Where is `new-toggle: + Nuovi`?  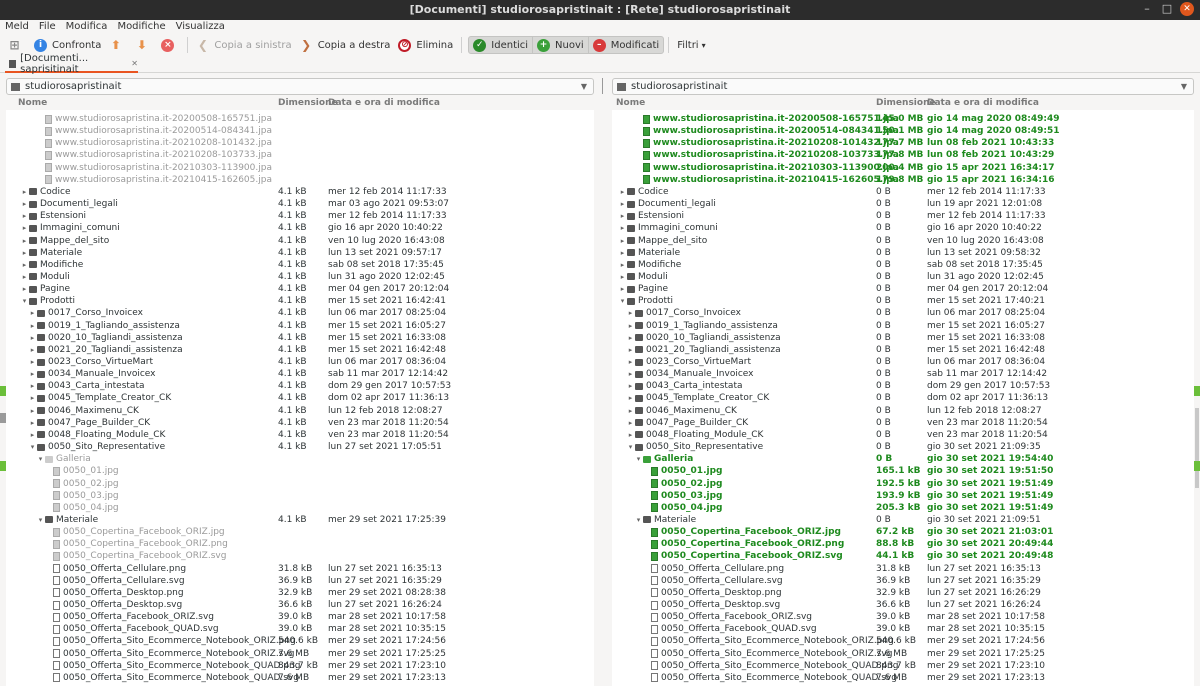 new-toggle: + Nuovi is located at coordinates (561, 45).